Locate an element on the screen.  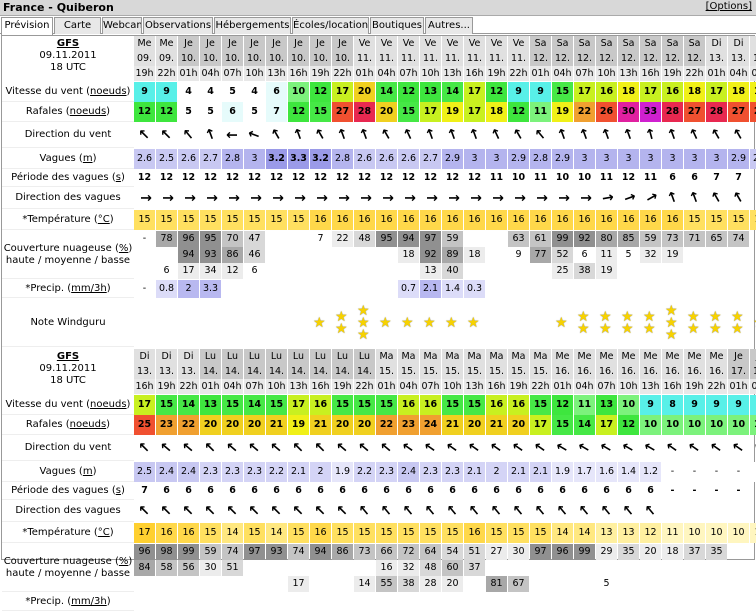
precipitation: 0.7 is located at coordinates (408, 289).